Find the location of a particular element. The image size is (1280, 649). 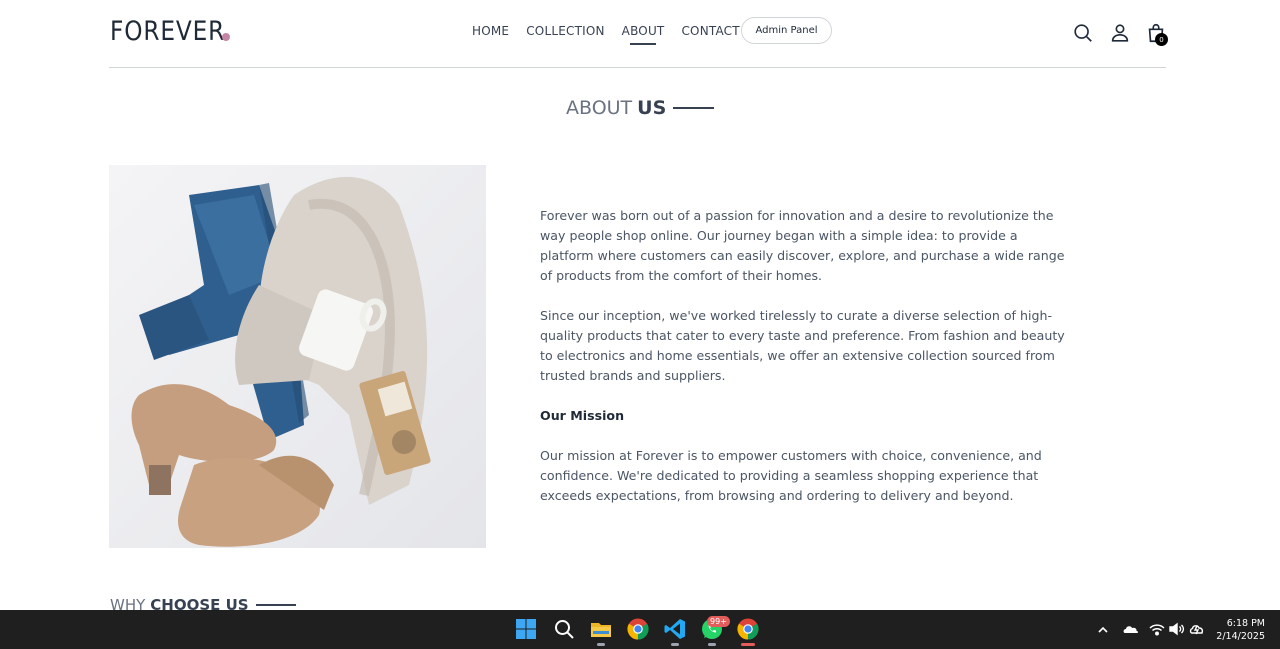

logo-dot is located at coordinates (226, 37).